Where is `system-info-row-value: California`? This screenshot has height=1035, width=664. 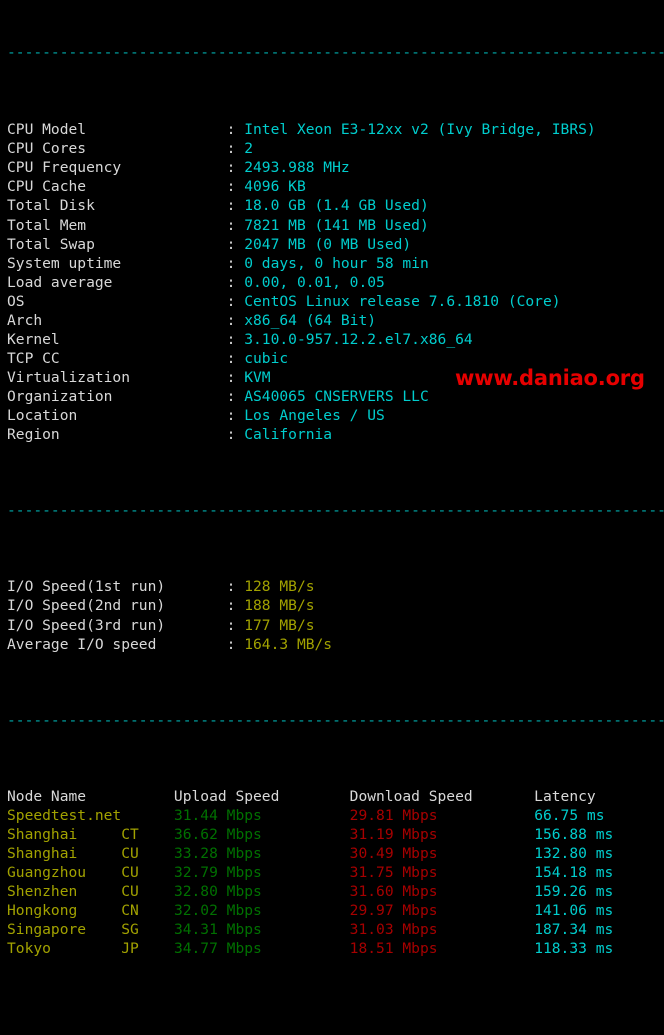
system-info-row-value: California is located at coordinates (288, 435).